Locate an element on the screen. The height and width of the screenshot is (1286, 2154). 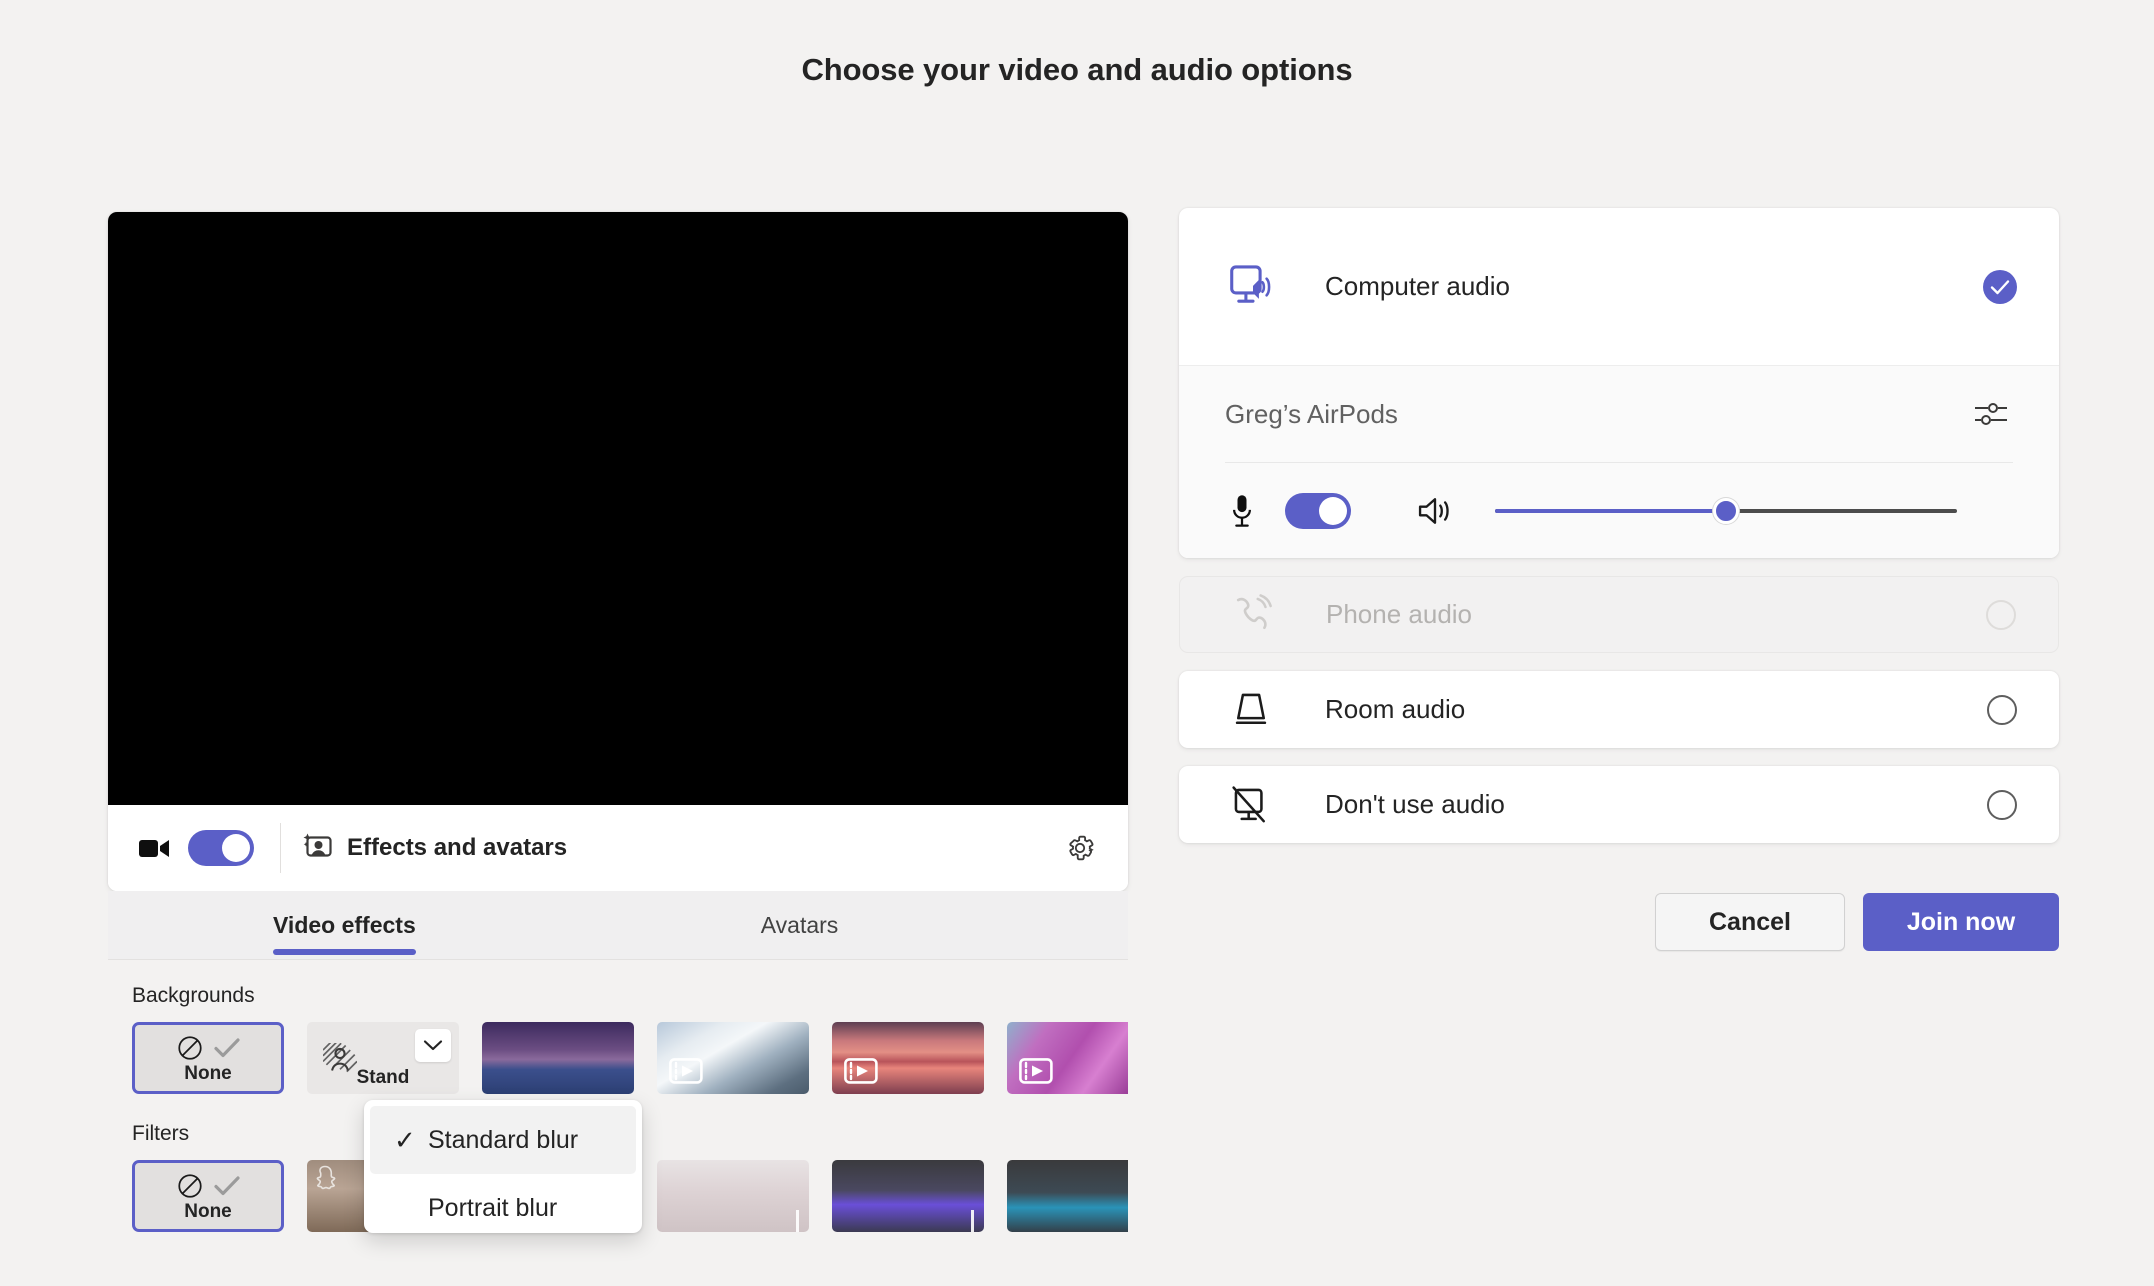
computer-audio-card: Computer audio Greg’s AirPods is located at coordinates (1619, 383).